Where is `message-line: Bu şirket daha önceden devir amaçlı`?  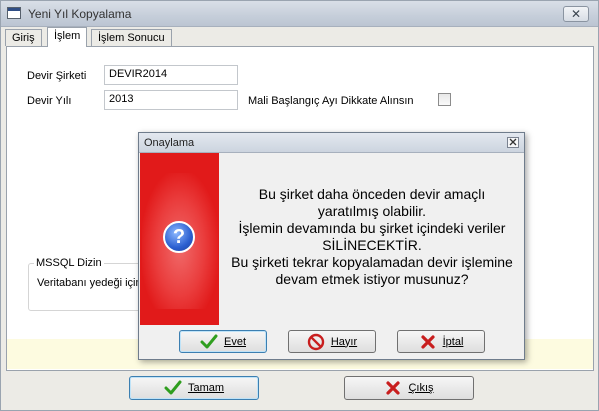 message-line: Bu şirket daha önceden devir amaçlı is located at coordinates (372, 194).